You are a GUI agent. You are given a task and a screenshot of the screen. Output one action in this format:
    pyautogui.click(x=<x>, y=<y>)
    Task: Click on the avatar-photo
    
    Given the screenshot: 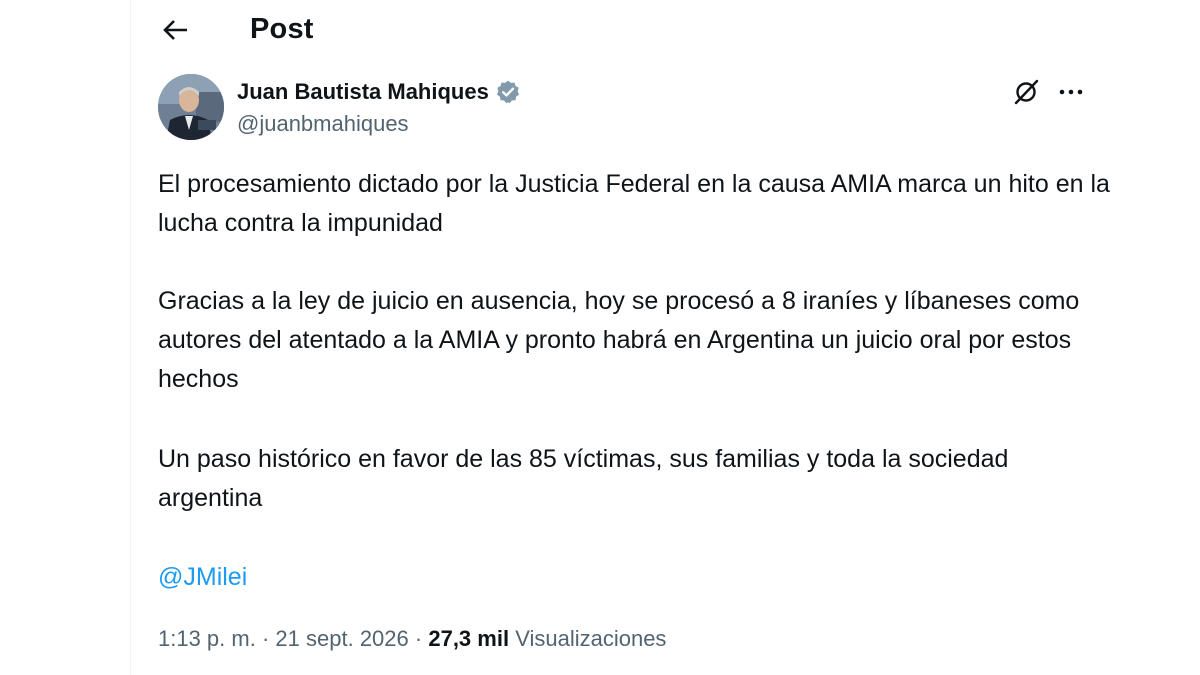 What is the action you would take?
    pyautogui.click(x=191, y=107)
    